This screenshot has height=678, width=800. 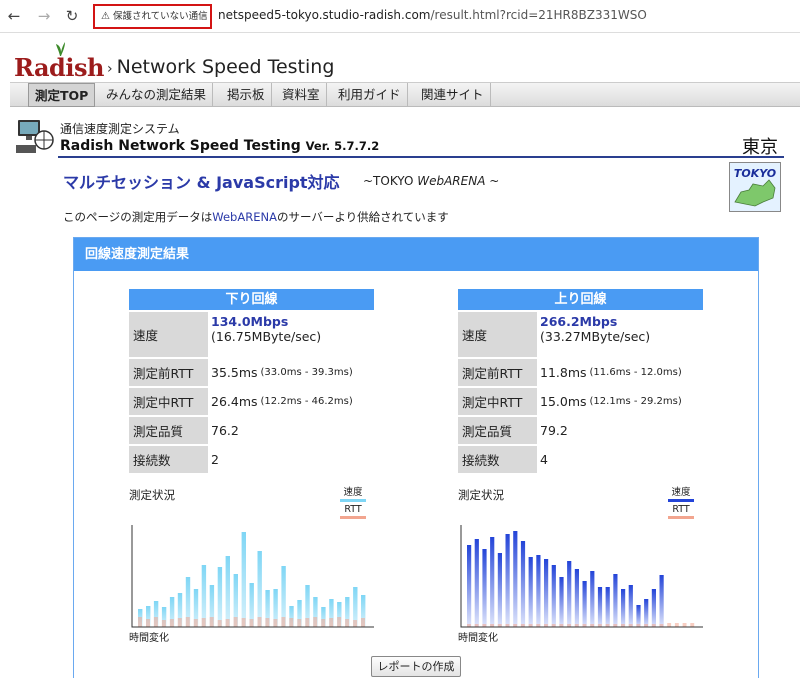 I want to click on rtt-before-label: 測定前RTT, so click(x=497, y=372).